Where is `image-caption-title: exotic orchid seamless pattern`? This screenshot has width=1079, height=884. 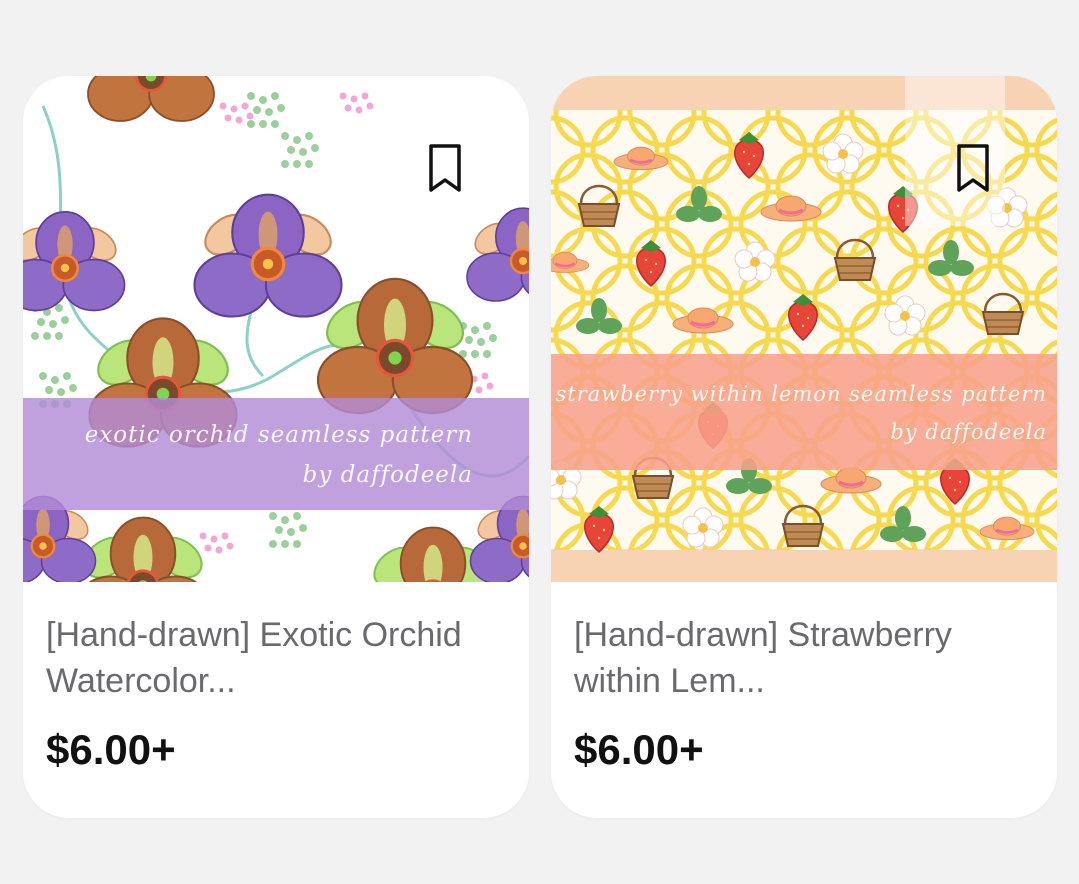
image-caption-title: exotic orchid seamless pattern is located at coordinates (278, 435).